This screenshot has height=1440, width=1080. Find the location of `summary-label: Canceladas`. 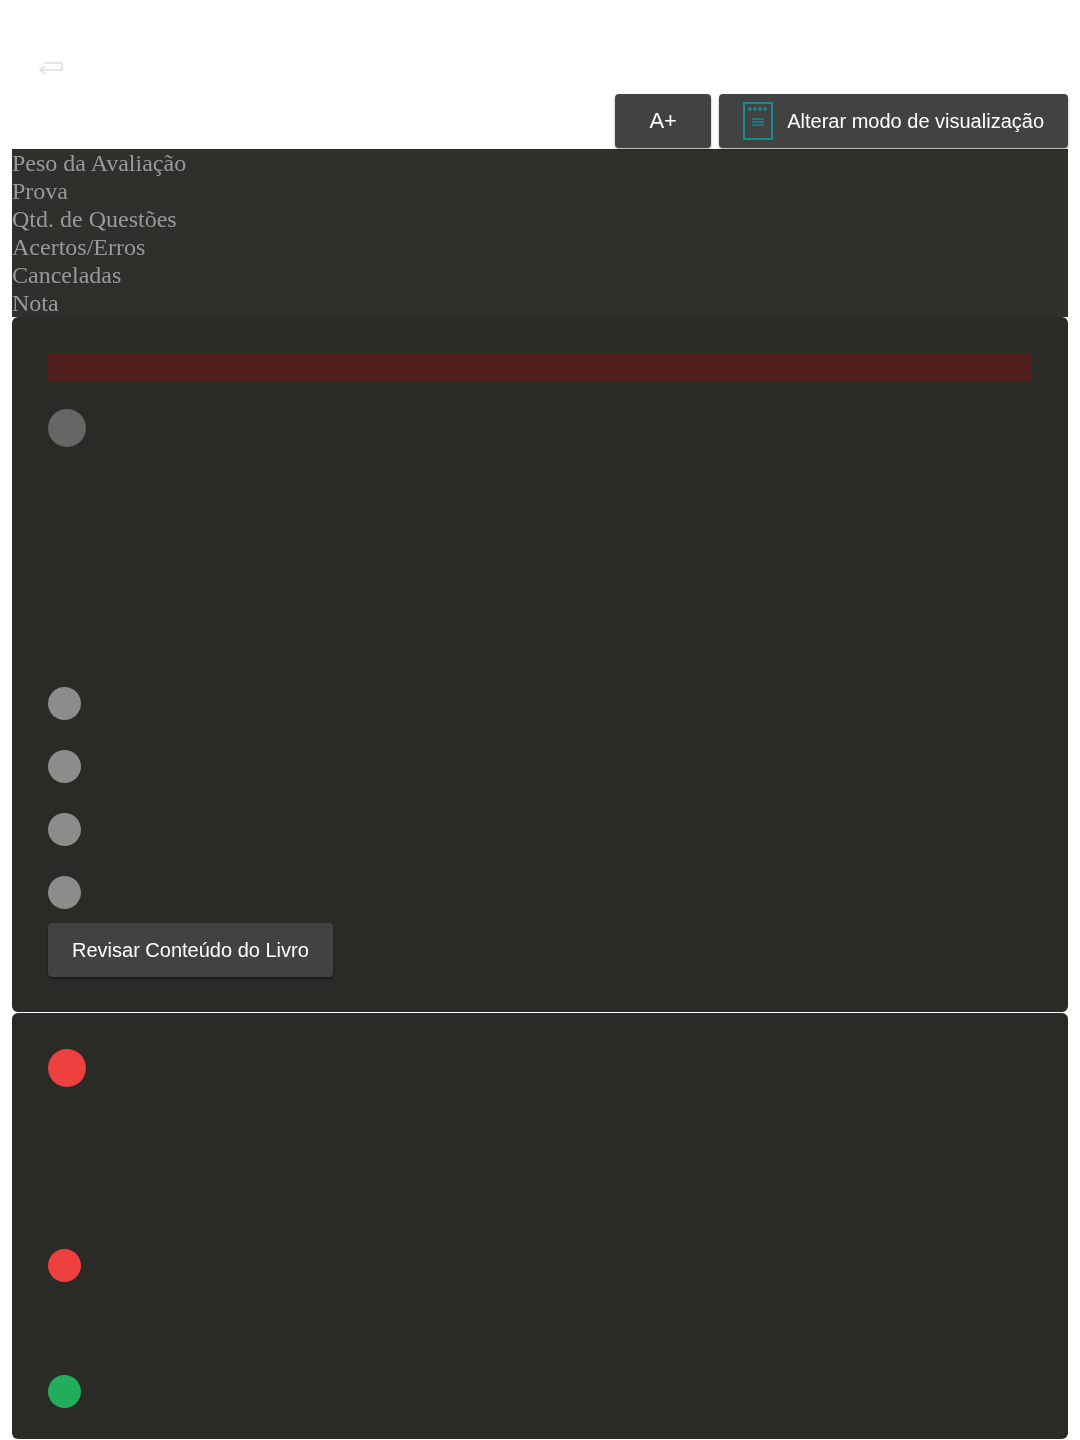

summary-label: Canceladas is located at coordinates (67, 275).